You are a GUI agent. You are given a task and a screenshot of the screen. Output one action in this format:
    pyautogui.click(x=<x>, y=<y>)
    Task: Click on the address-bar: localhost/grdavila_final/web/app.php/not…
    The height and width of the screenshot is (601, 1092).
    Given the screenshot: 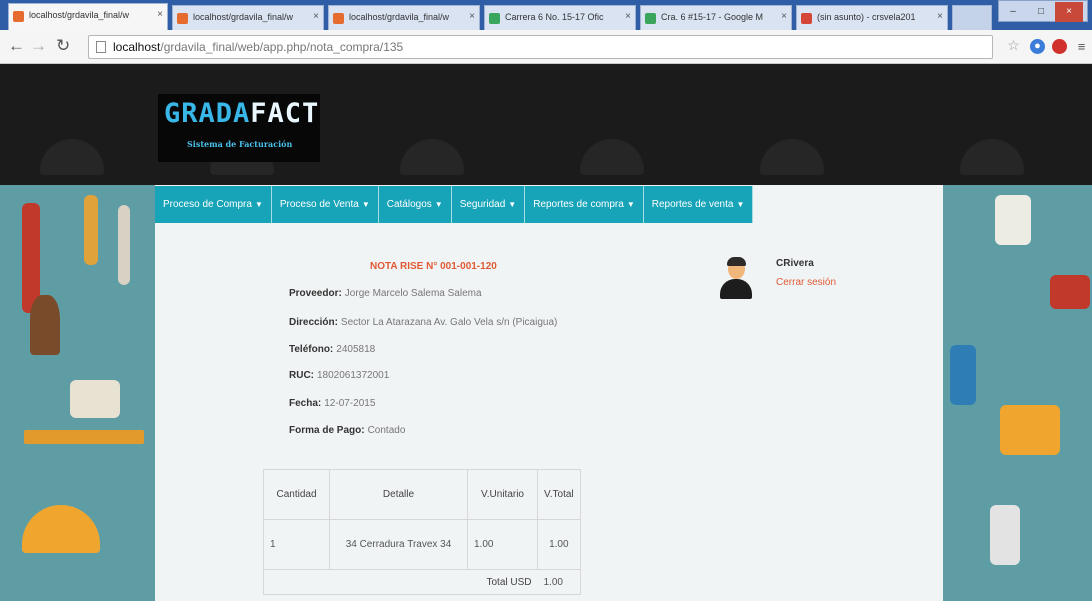 What is the action you would take?
    pyautogui.click(x=540, y=47)
    